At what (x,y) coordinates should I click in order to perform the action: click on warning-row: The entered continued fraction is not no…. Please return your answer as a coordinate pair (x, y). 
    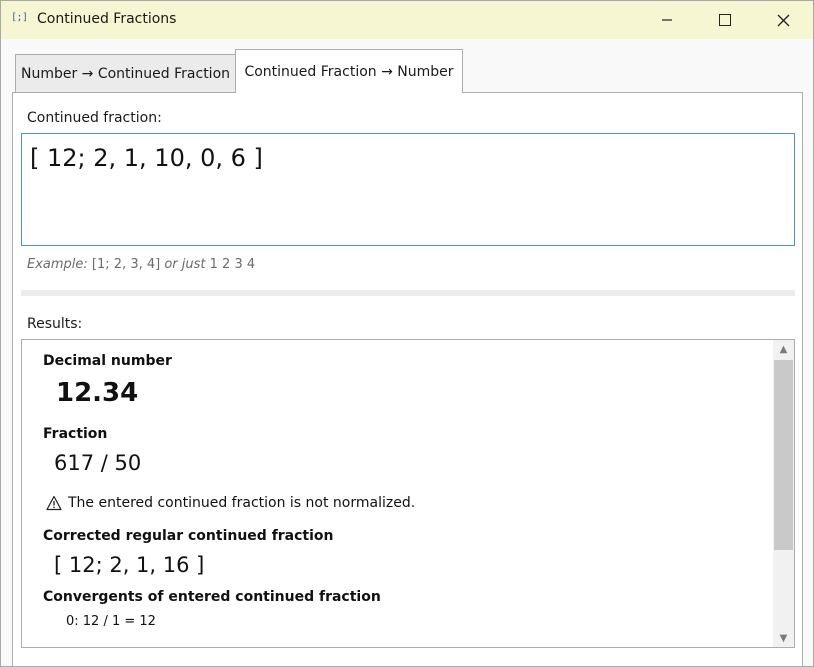
    Looking at the image, I should click on (230, 503).